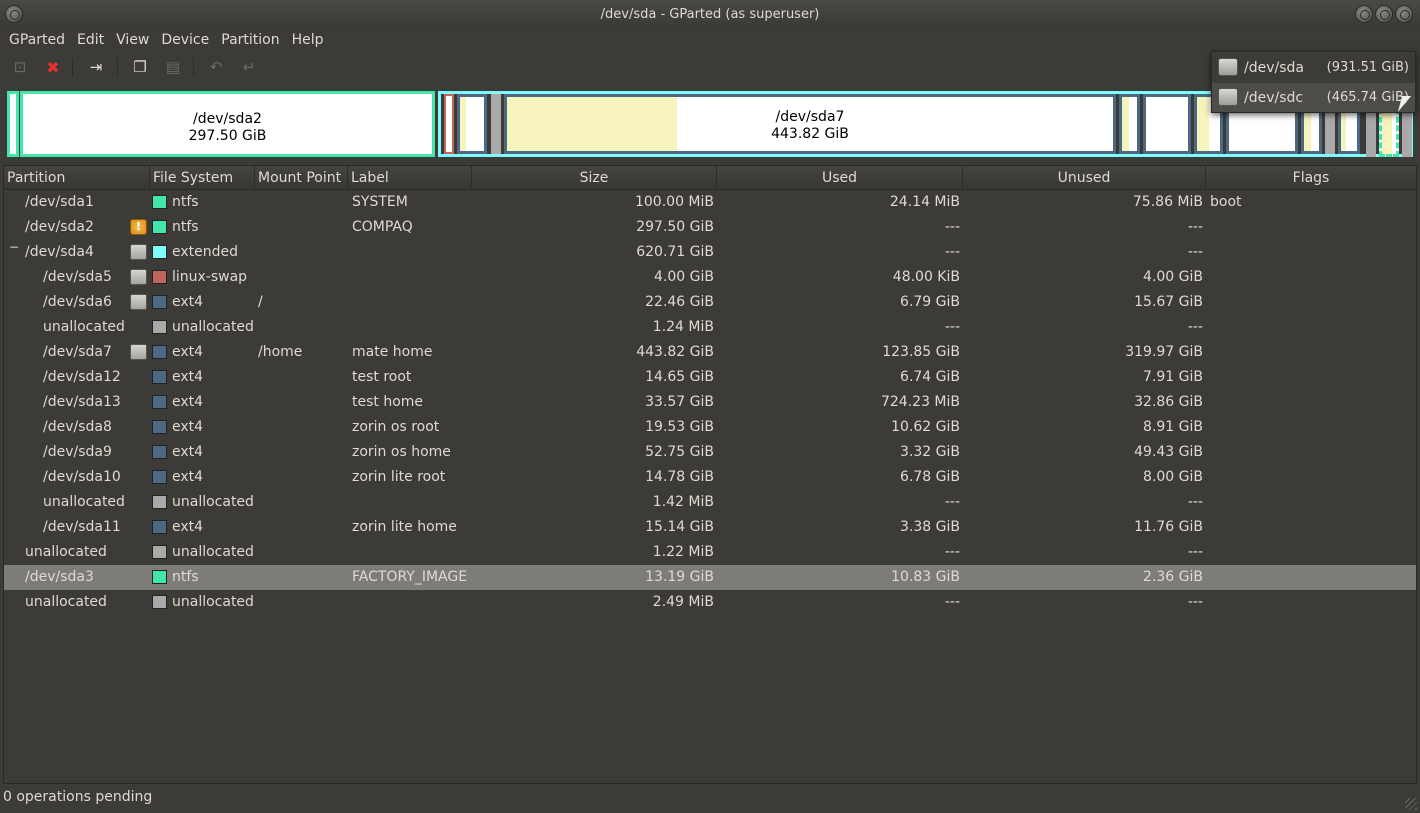 The image size is (1420, 813). What do you see at coordinates (82, 477) in the screenshot?
I see `cell-partition: /dev/sda10` at bounding box center [82, 477].